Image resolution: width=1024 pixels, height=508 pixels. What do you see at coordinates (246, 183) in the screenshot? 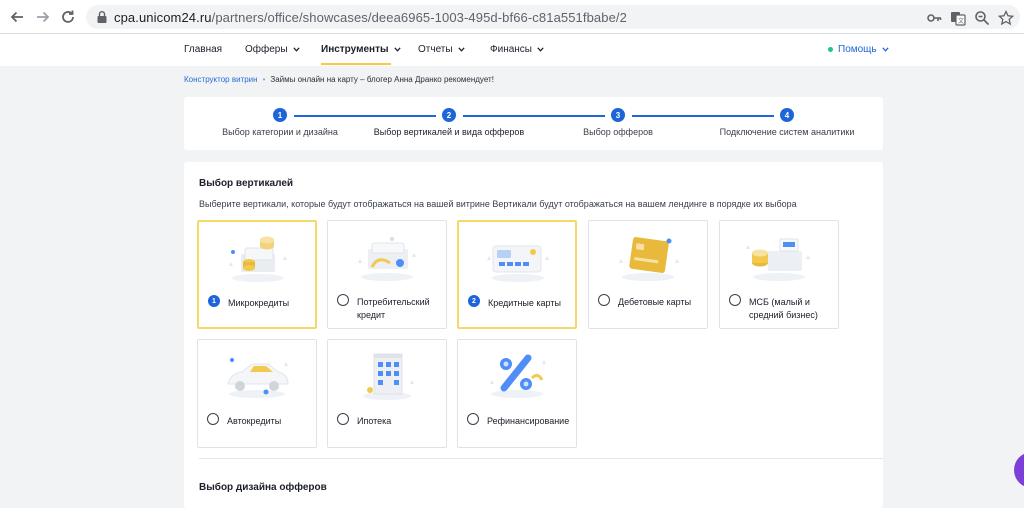
I see `section-title: Выбор вертикалей` at bounding box center [246, 183].